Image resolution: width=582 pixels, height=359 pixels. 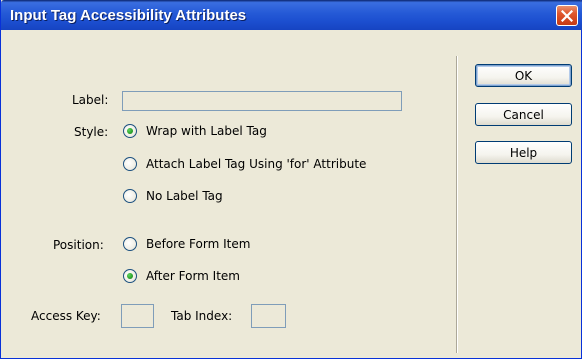 I want to click on position-option-after: After Form Item, so click(x=181, y=276).